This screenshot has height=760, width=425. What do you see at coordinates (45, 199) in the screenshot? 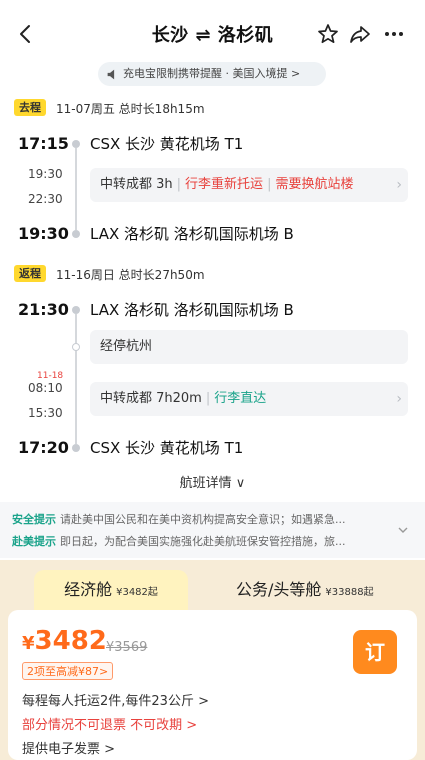
I see `outbound-transfer-depart: 22:30` at bounding box center [45, 199].